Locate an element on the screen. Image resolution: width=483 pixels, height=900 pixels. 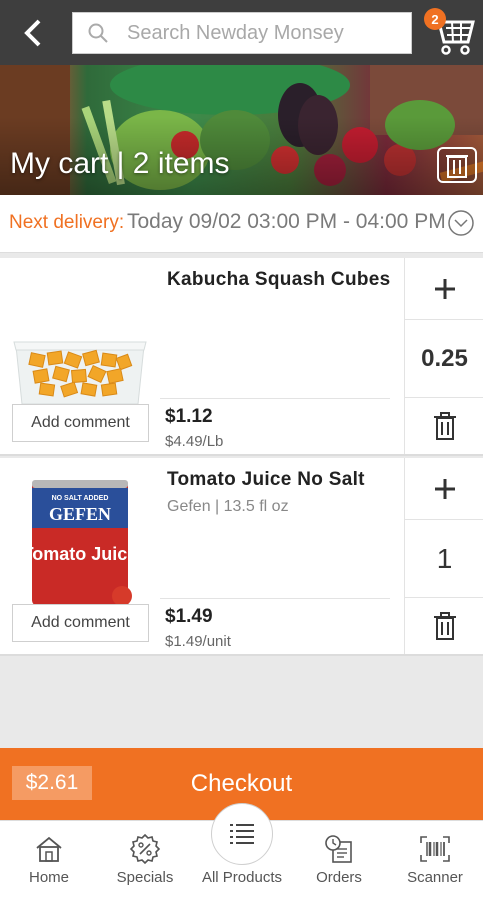
quantity-controls: 1 is located at coordinates (443, 556).